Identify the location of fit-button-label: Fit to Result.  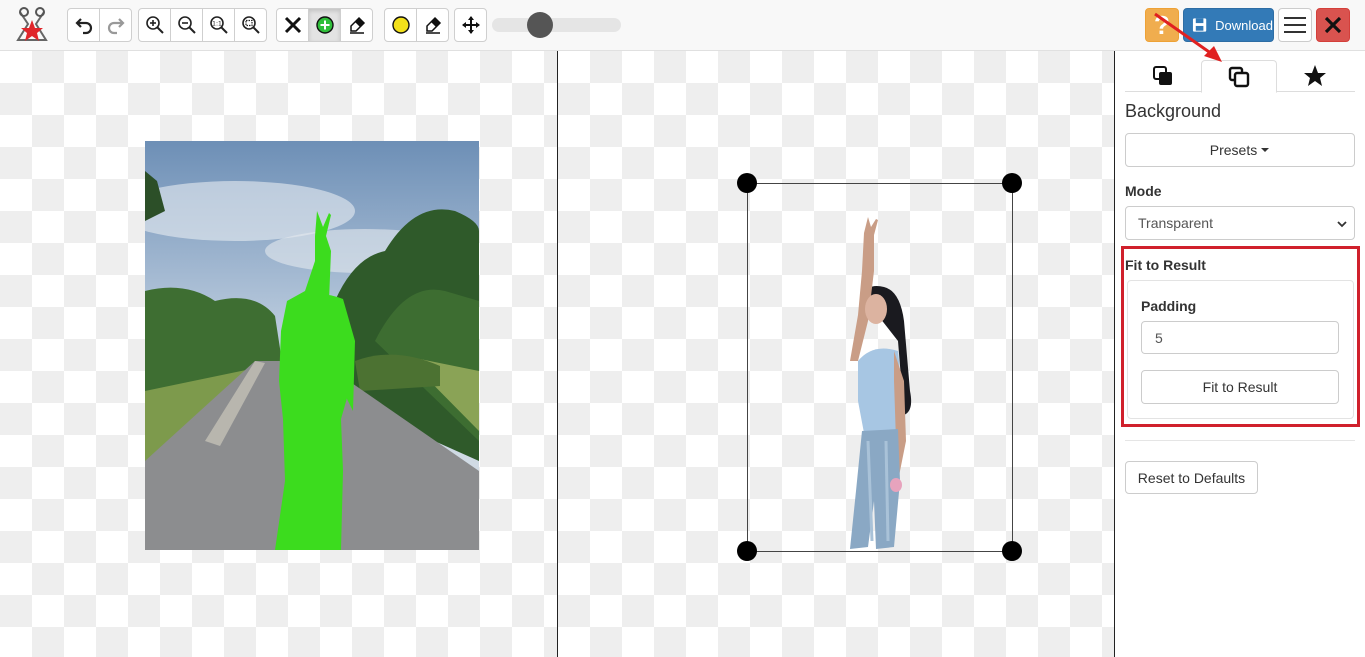
(1240, 387).